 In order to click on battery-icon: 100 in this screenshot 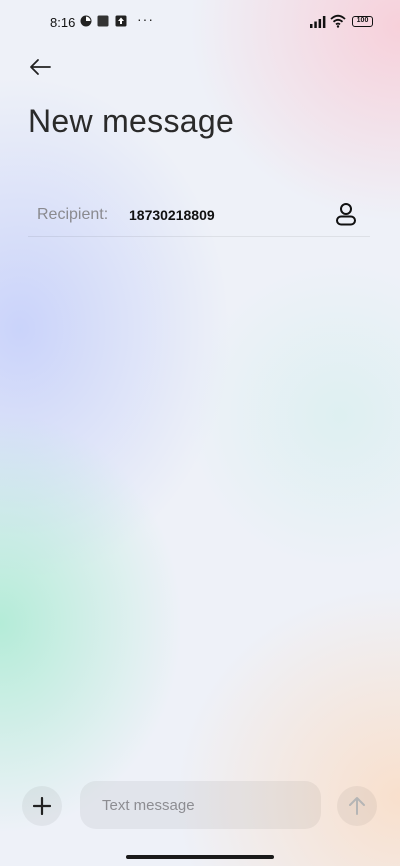, I will do `click(362, 21)`.